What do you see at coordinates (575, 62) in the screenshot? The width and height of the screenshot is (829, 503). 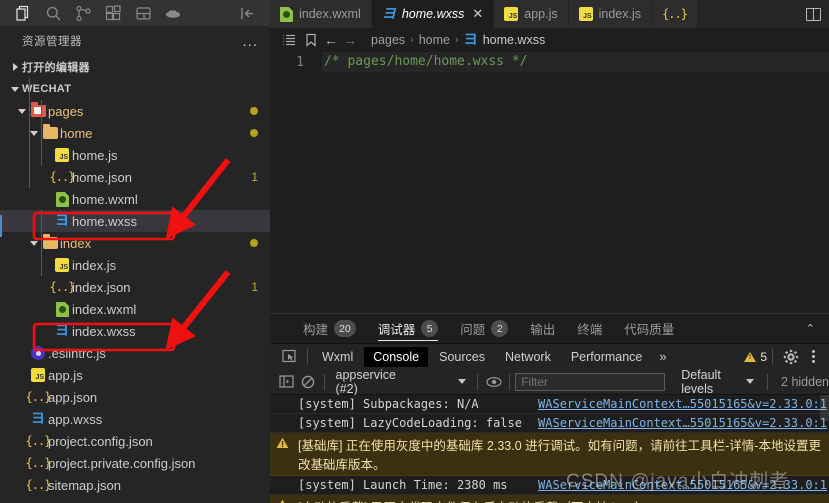 I see `line-content: /* pages/home/home.wxss */` at bounding box center [575, 62].